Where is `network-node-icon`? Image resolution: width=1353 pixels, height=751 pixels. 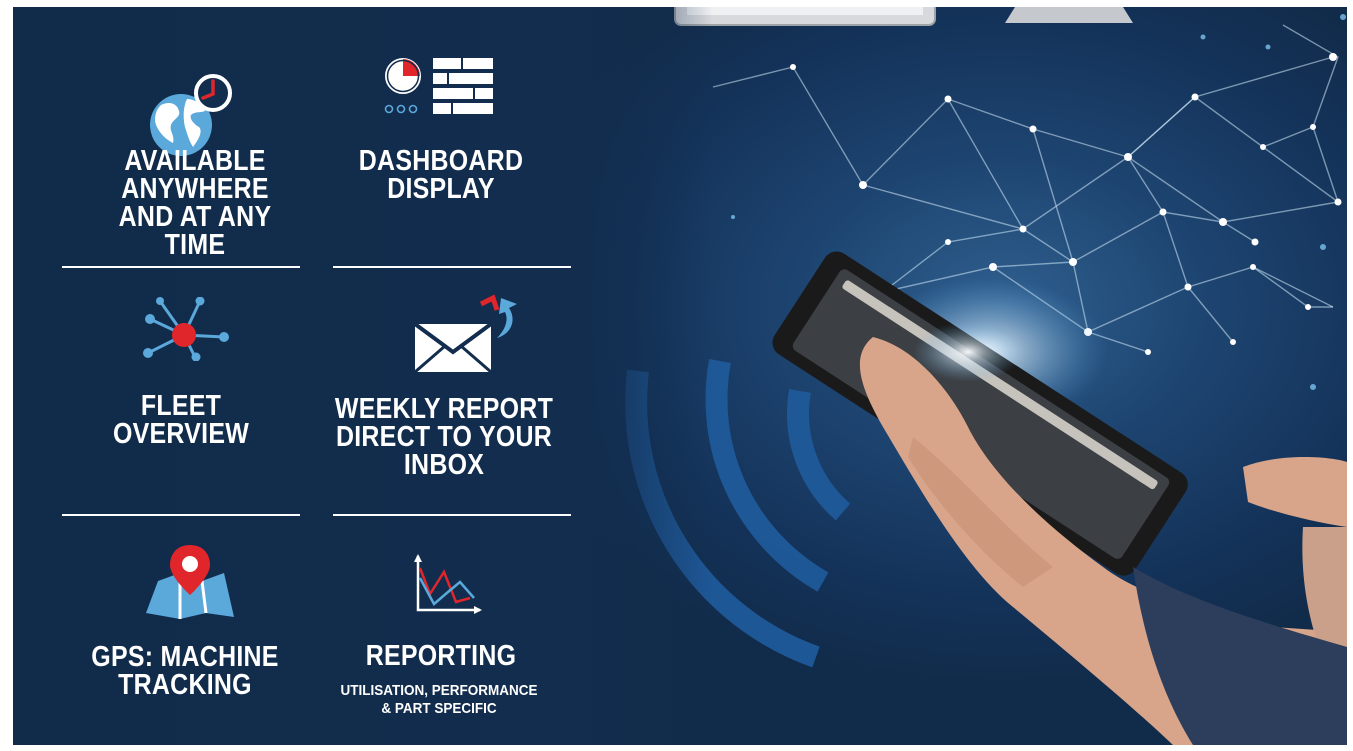
network-node-icon is located at coordinates (186, 329).